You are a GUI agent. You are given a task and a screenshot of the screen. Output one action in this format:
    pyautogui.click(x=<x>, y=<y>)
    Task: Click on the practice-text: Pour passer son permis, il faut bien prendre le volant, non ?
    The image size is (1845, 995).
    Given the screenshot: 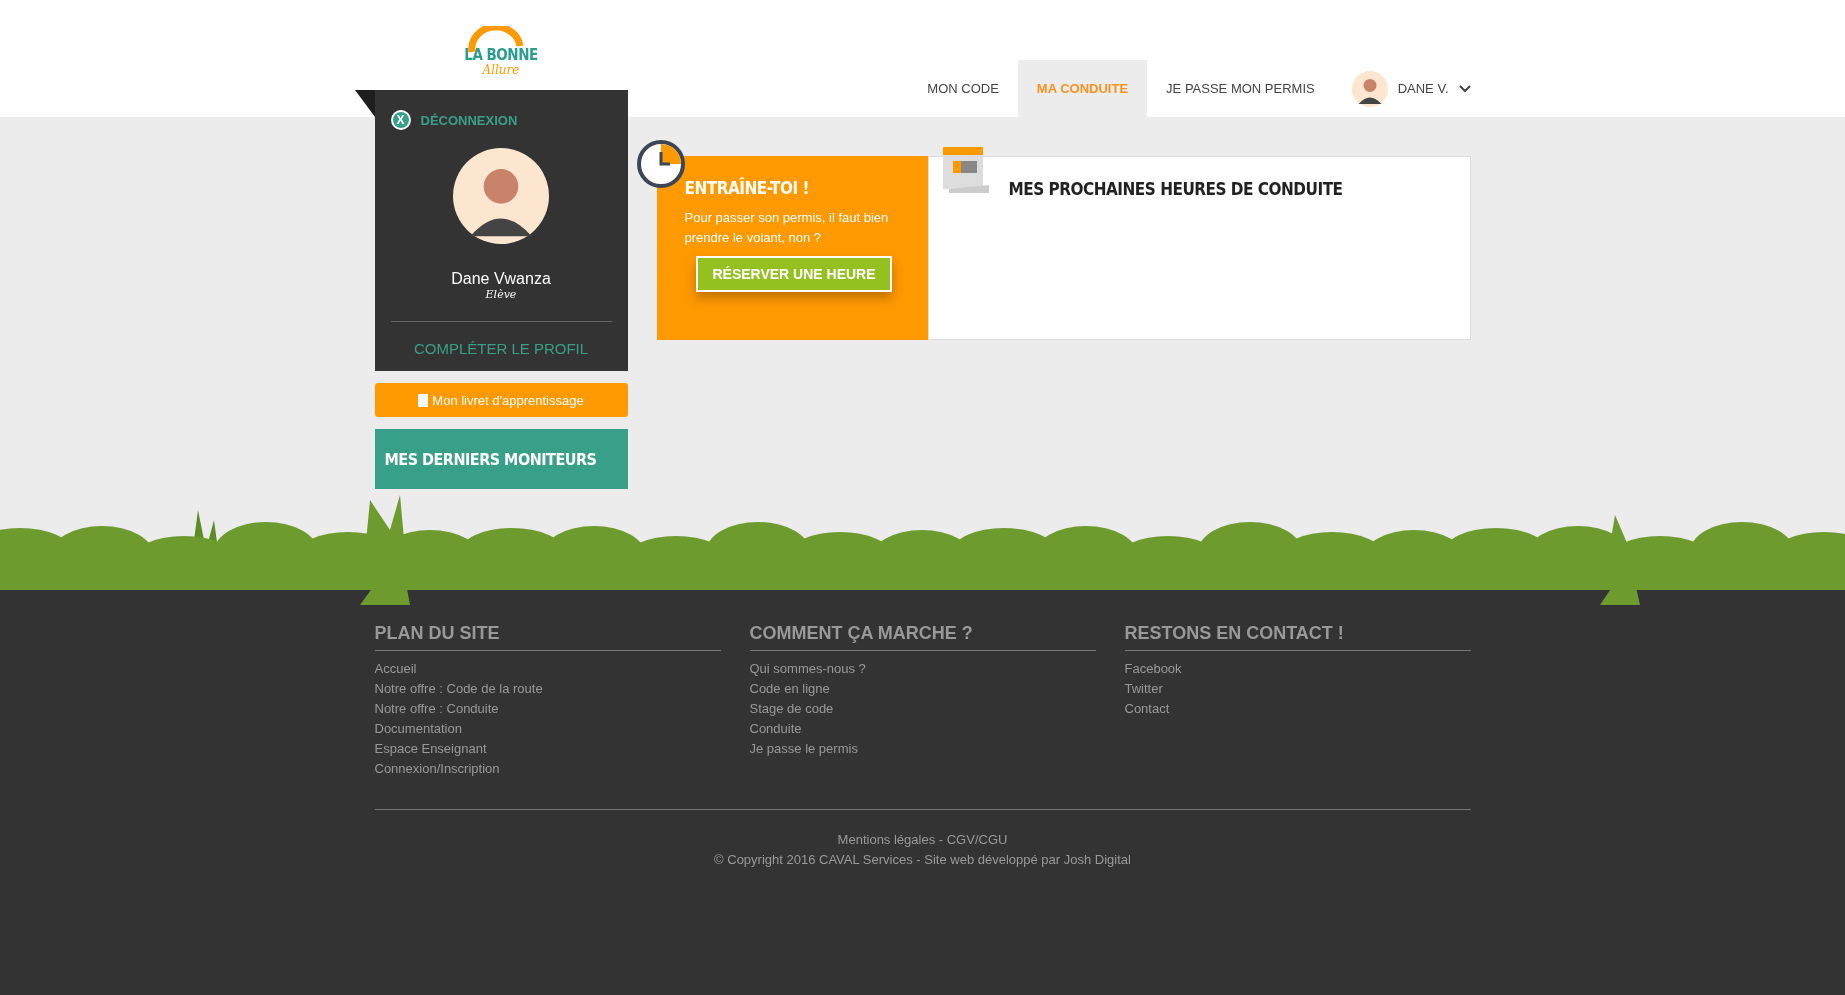 What is the action you would take?
    pyautogui.click(x=787, y=228)
    